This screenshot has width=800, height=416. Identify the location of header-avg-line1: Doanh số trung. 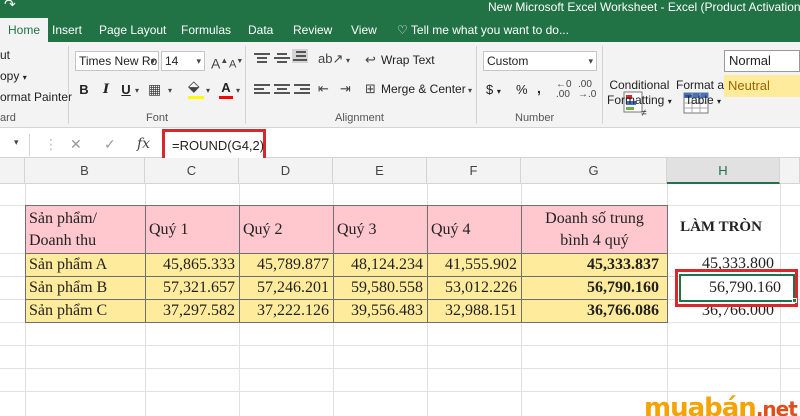
(594, 218).